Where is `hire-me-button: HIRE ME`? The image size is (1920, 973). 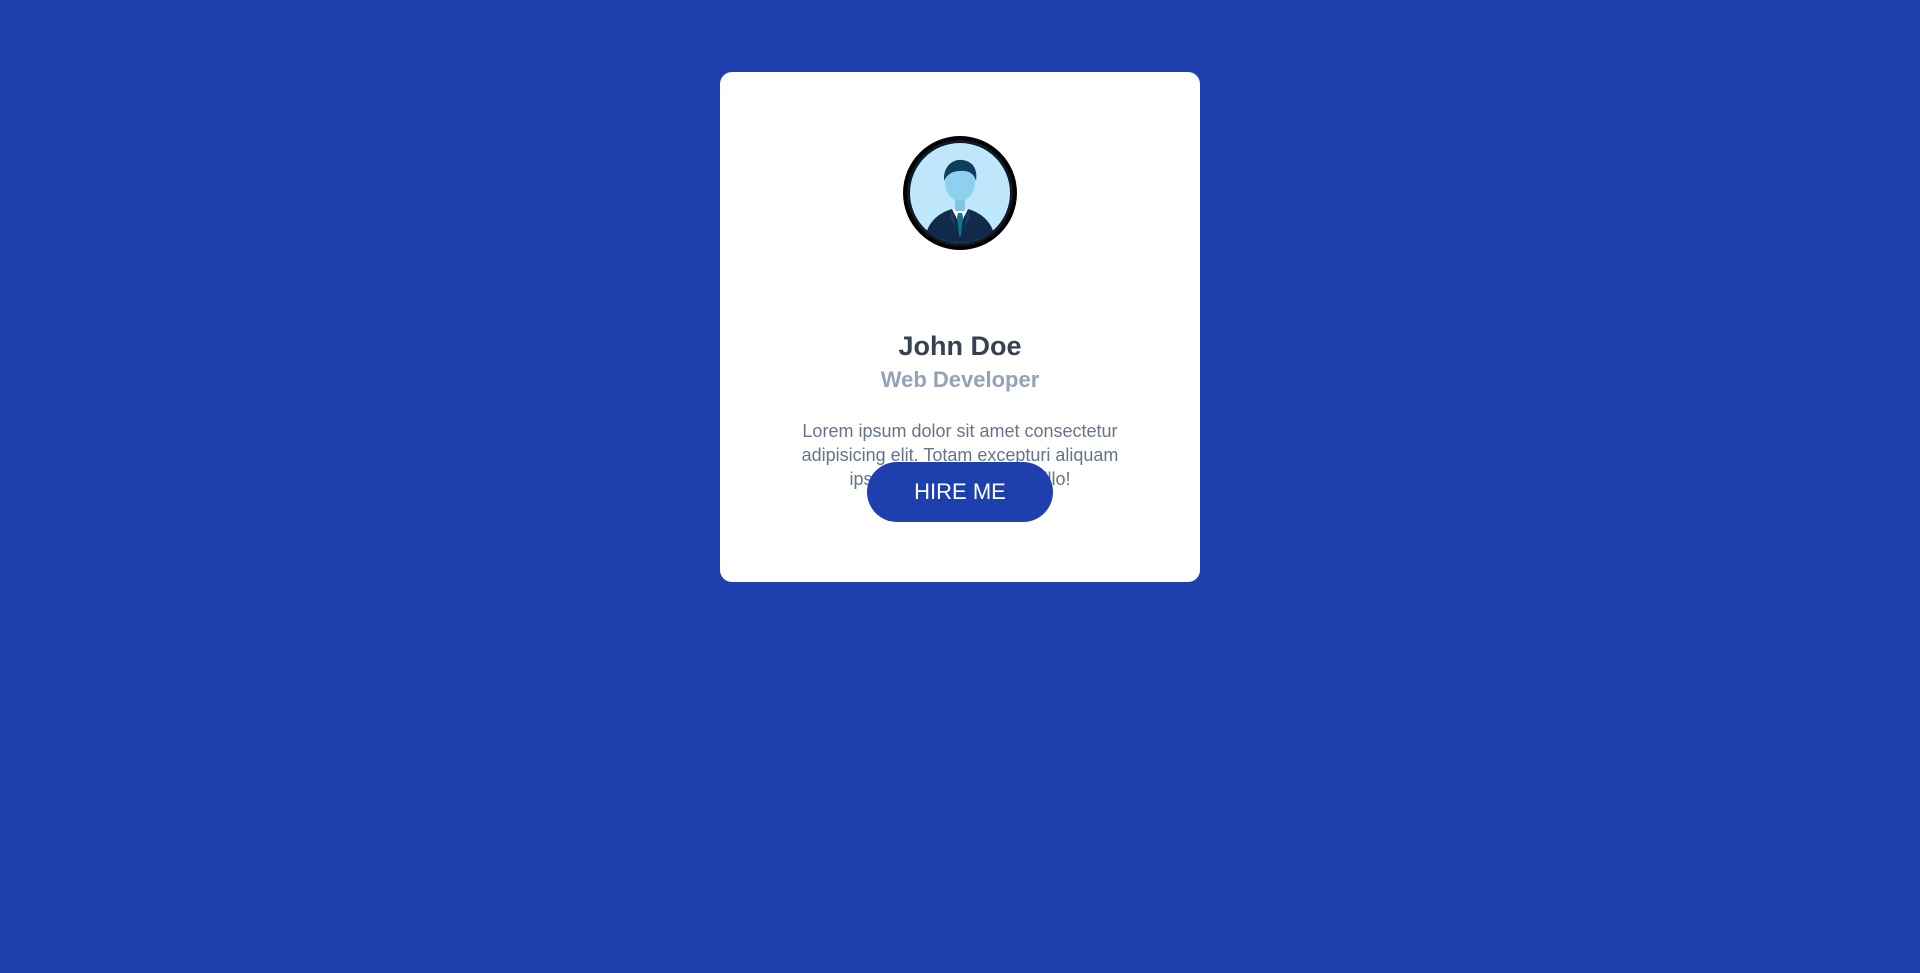 hire-me-button: HIRE ME is located at coordinates (960, 492).